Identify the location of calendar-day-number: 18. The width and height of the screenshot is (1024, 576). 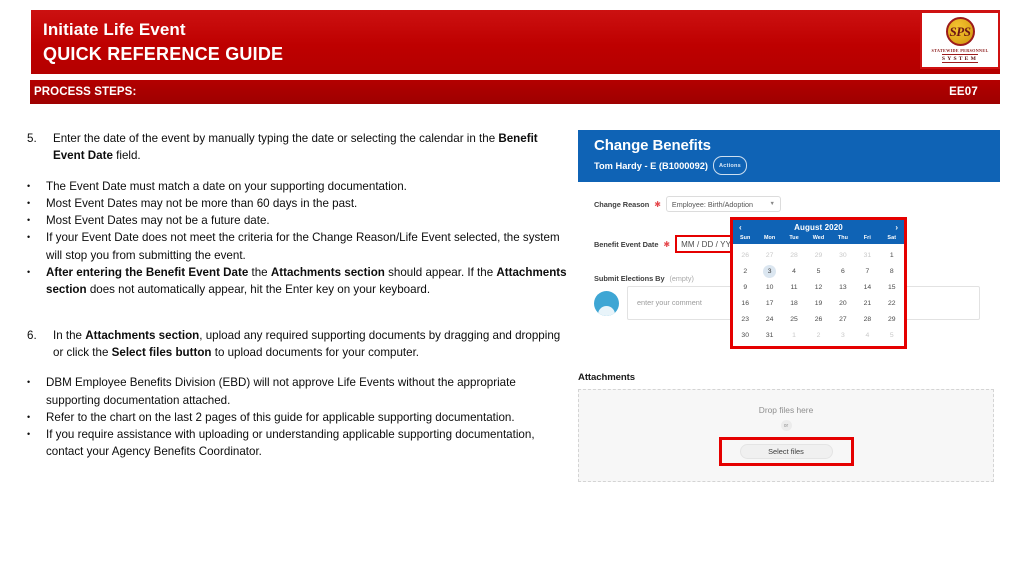
(794, 303).